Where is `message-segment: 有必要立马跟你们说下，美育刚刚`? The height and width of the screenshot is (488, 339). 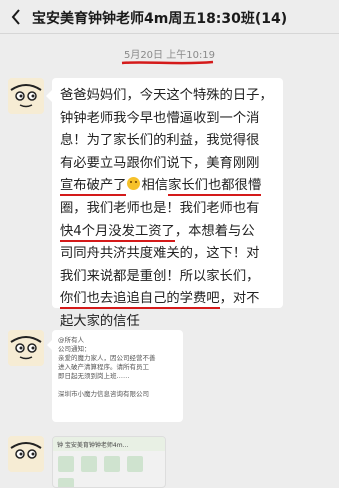 message-segment: 有必要立马跟你们说下，美育刚刚 is located at coordinates (160, 163).